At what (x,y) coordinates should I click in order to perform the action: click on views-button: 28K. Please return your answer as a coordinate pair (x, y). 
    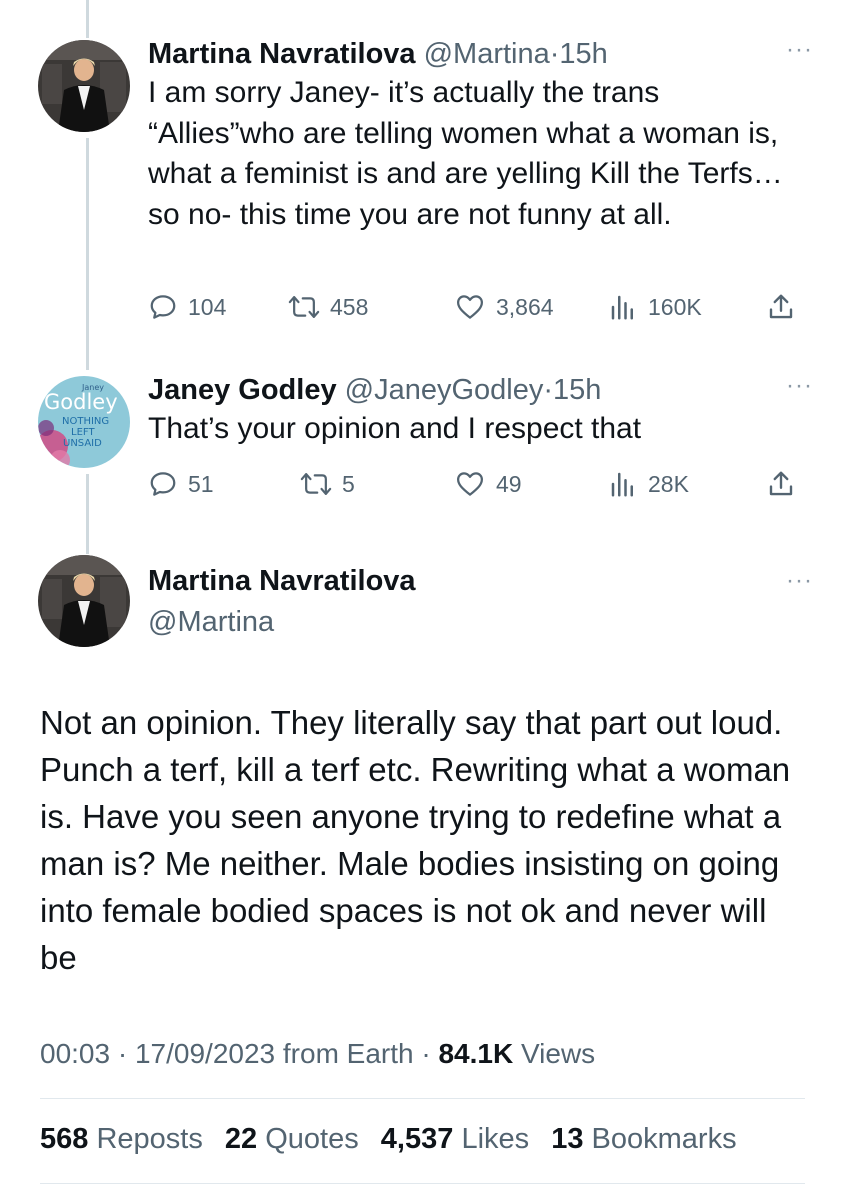
    Looking at the image, I should click on (648, 484).